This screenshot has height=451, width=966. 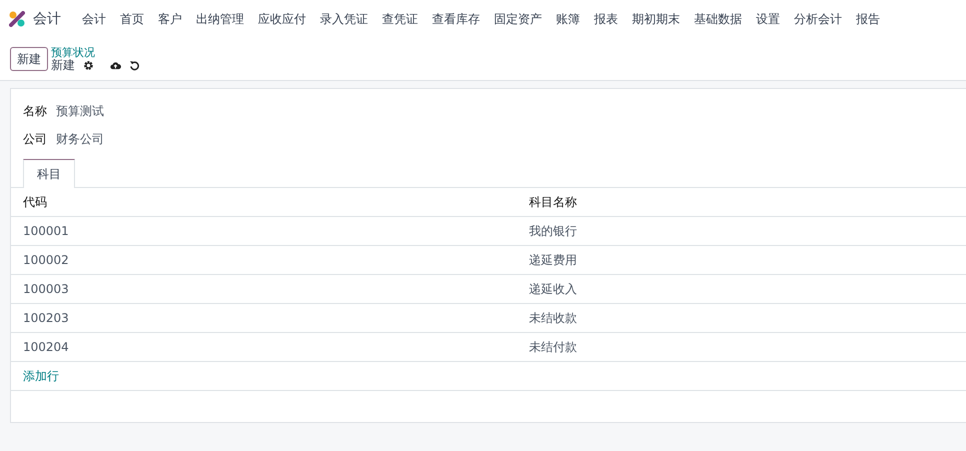 I want to click on app-name: 会计, so click(x=47, y=19).